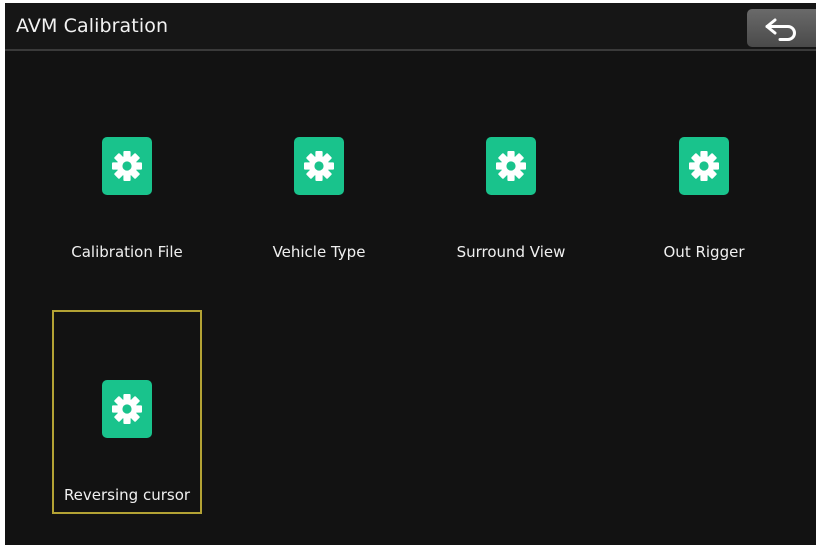 The height and width of the screenshot is (548, 819). I want to click on menu-tile-label: Reversing cursor, so click(127, 495).